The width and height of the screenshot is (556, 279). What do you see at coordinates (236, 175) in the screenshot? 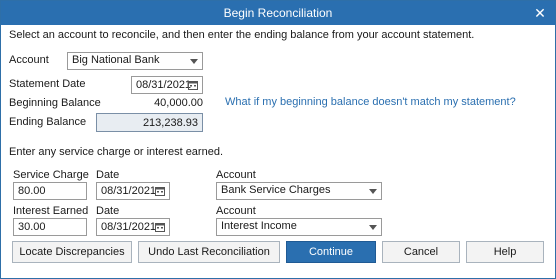
I see `service-charge-account-label: Account` at bounding box center [236, 175].